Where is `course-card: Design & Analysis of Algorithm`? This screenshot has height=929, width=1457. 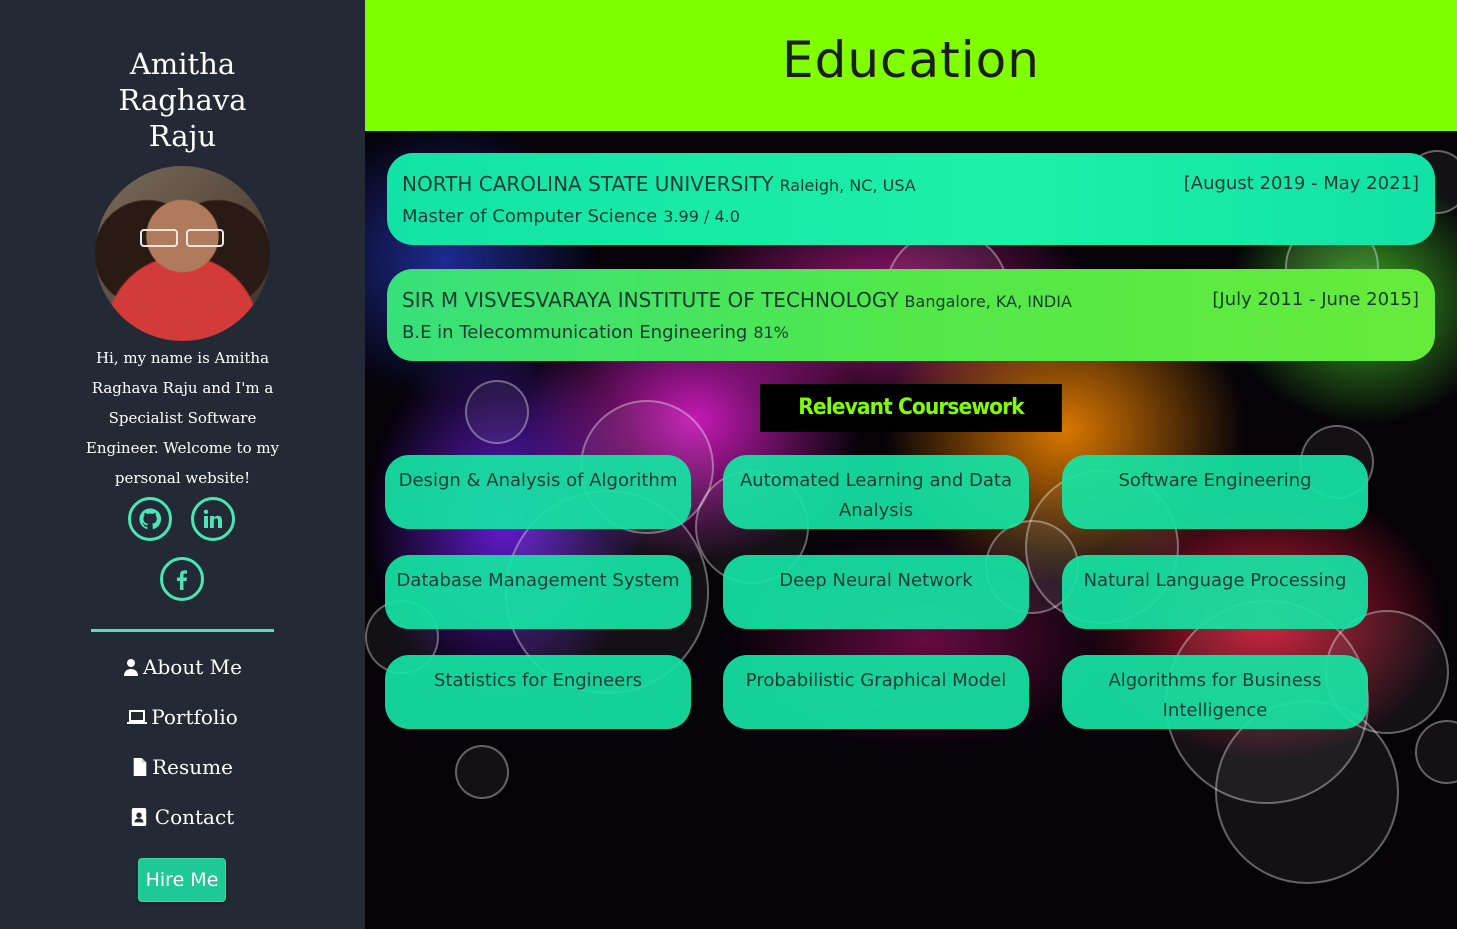
course-card: Design & Analysis of Algorithm is located at coordinates (538, 492).